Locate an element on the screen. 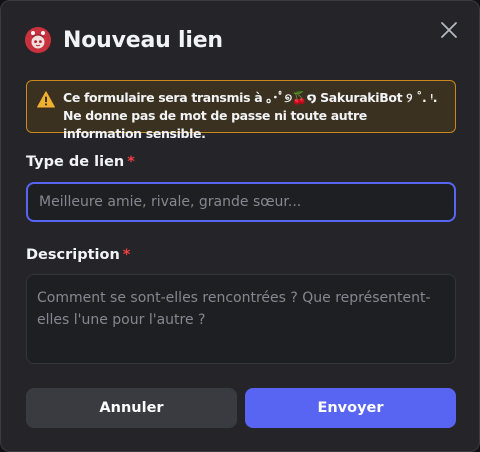 The image size is (480, 452). link-type-input is located at coordinates (241, 202).